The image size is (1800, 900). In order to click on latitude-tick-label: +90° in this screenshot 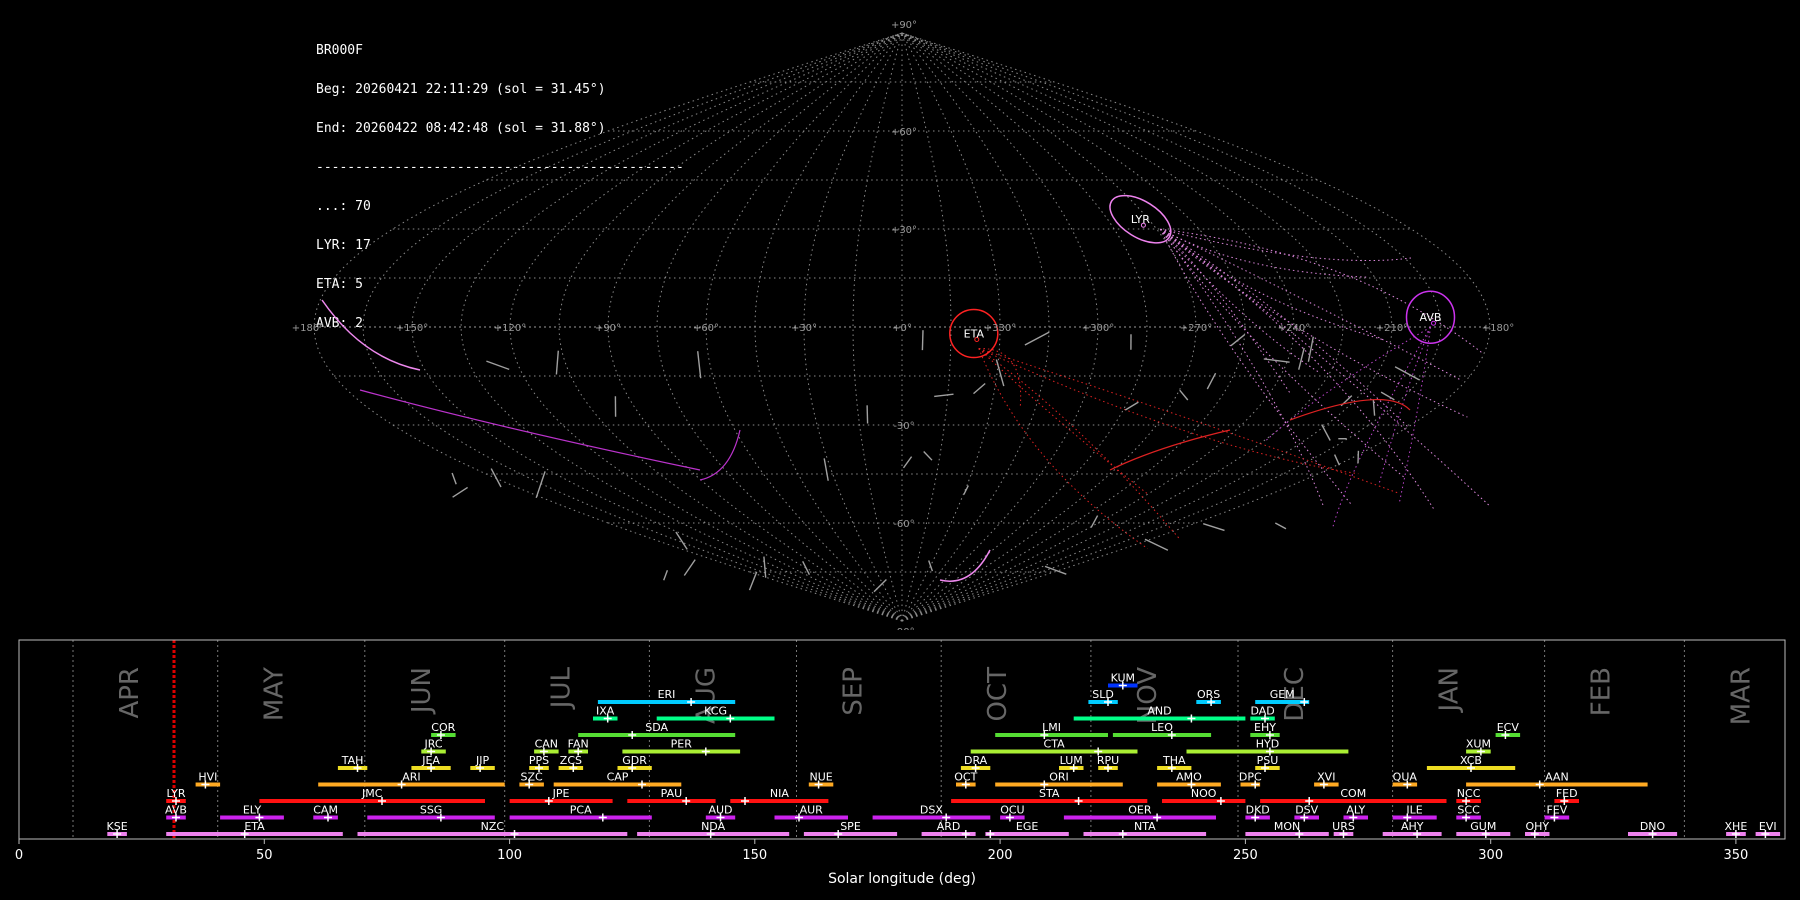, I will do `click(904, 25)`.